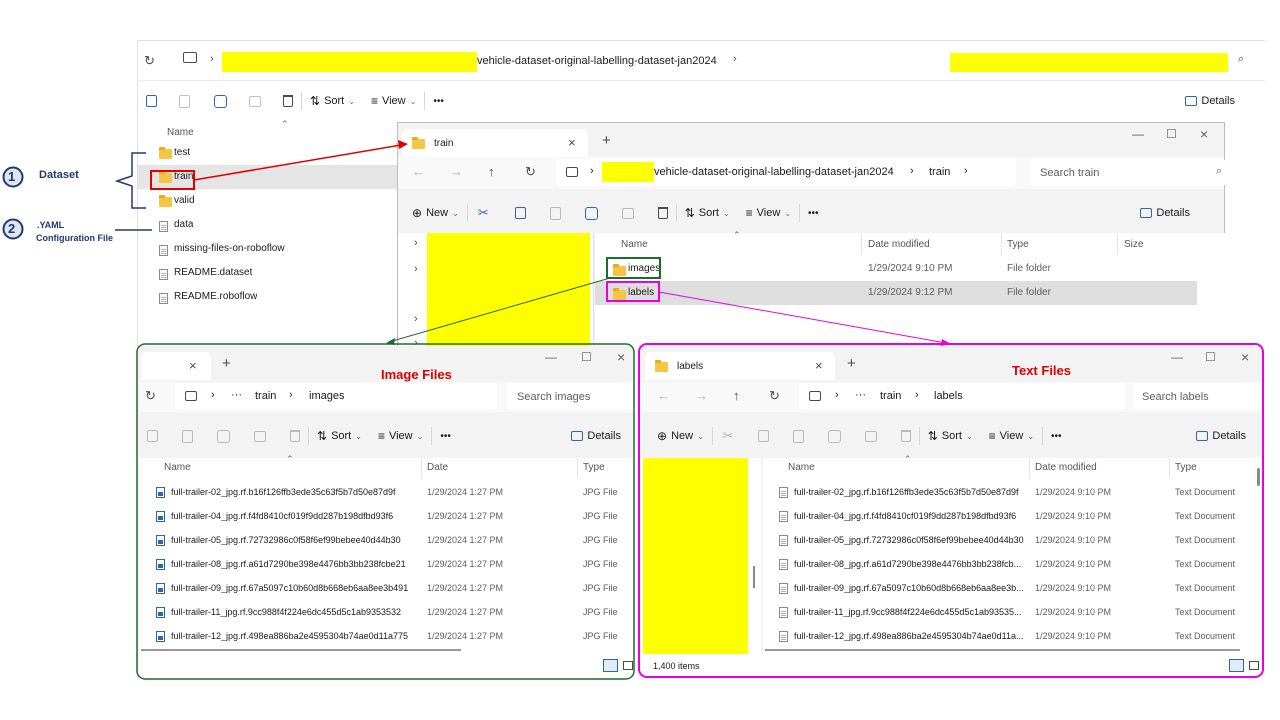  What do you see at coordinates (268, 177) in the screenshot?
I see `list-item: train` at bounding box center [268, 177].